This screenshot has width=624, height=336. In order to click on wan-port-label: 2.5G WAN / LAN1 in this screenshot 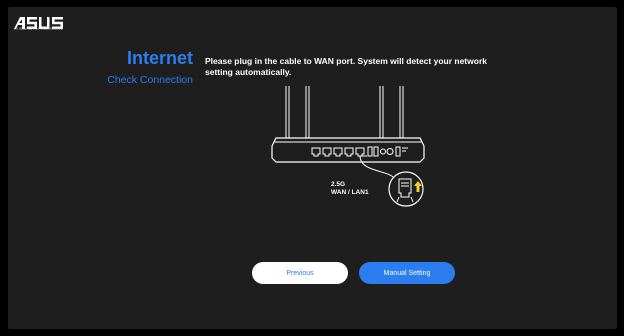, I will do `click(350, 189)`.